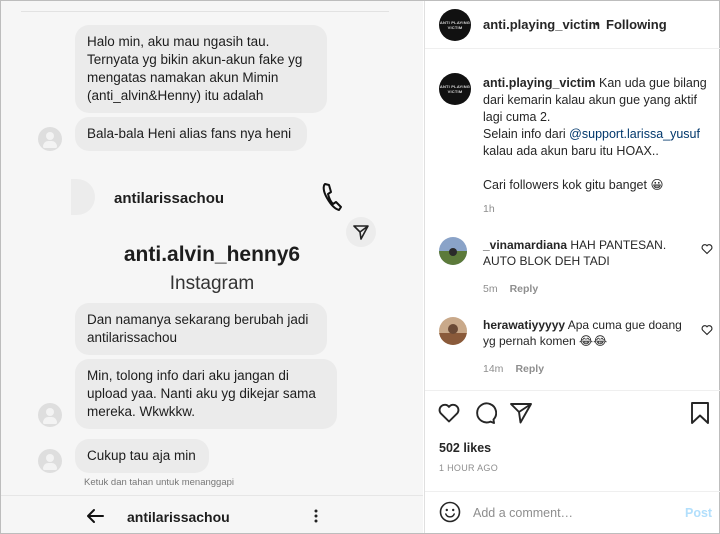  I want to click on profile-platform: Instagram, so click(212, 283).